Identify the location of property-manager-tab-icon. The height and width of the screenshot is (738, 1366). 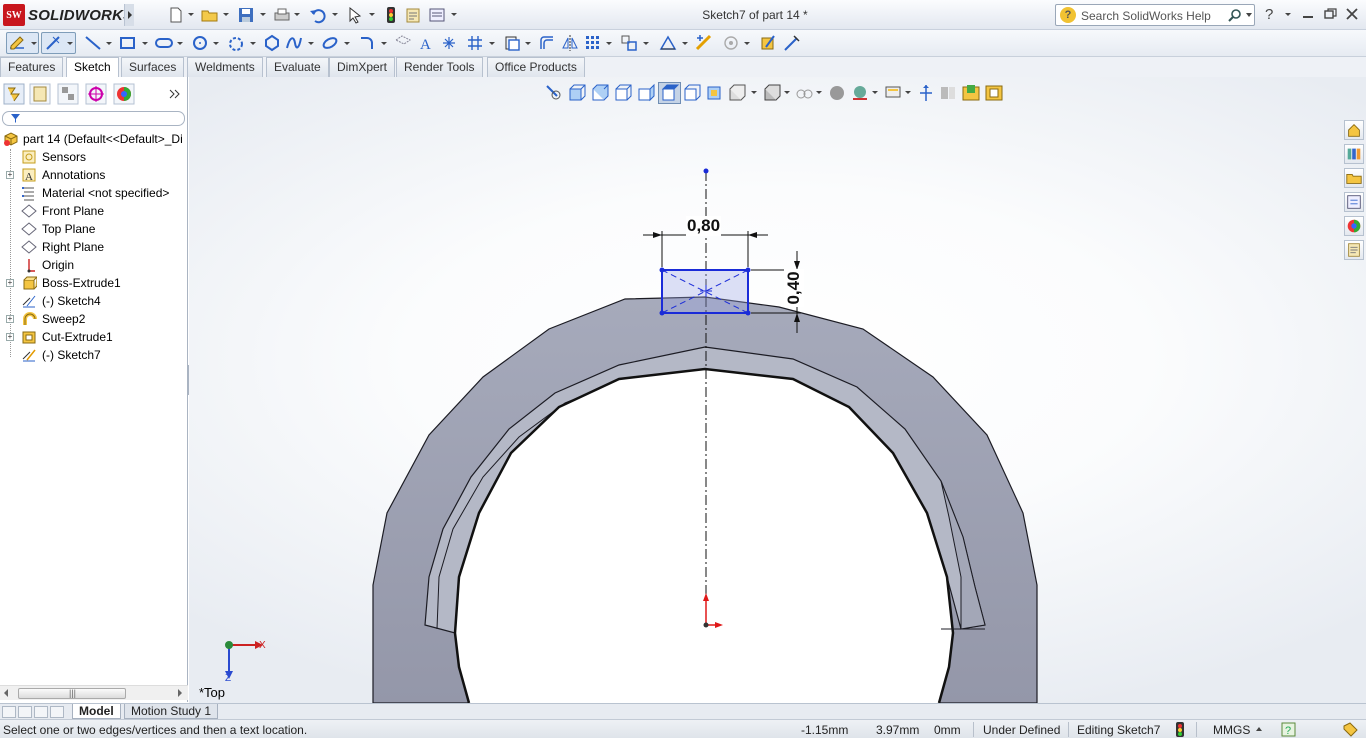
(40, 94).